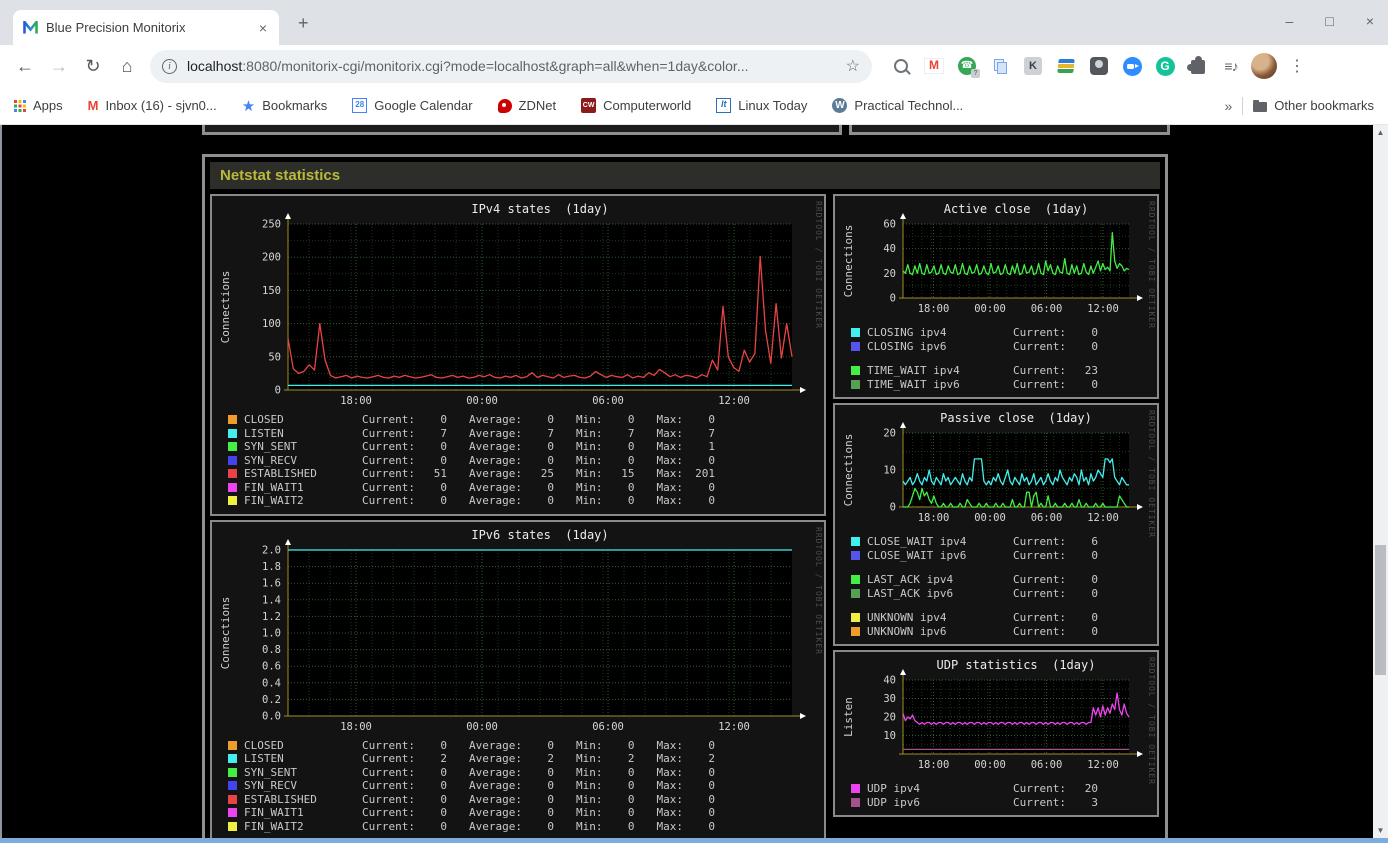  Describe the element at coordinates (636, 105) in the screenshot. I see `bookmark-computerworld: CW Computerworld` at that location.